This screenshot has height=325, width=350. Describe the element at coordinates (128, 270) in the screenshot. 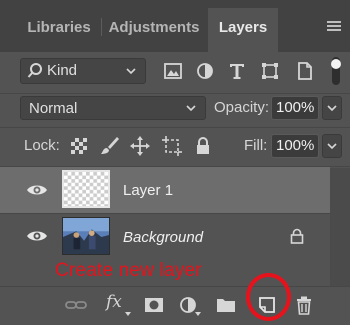

I see `annotation-text: Create new layer` at that location.